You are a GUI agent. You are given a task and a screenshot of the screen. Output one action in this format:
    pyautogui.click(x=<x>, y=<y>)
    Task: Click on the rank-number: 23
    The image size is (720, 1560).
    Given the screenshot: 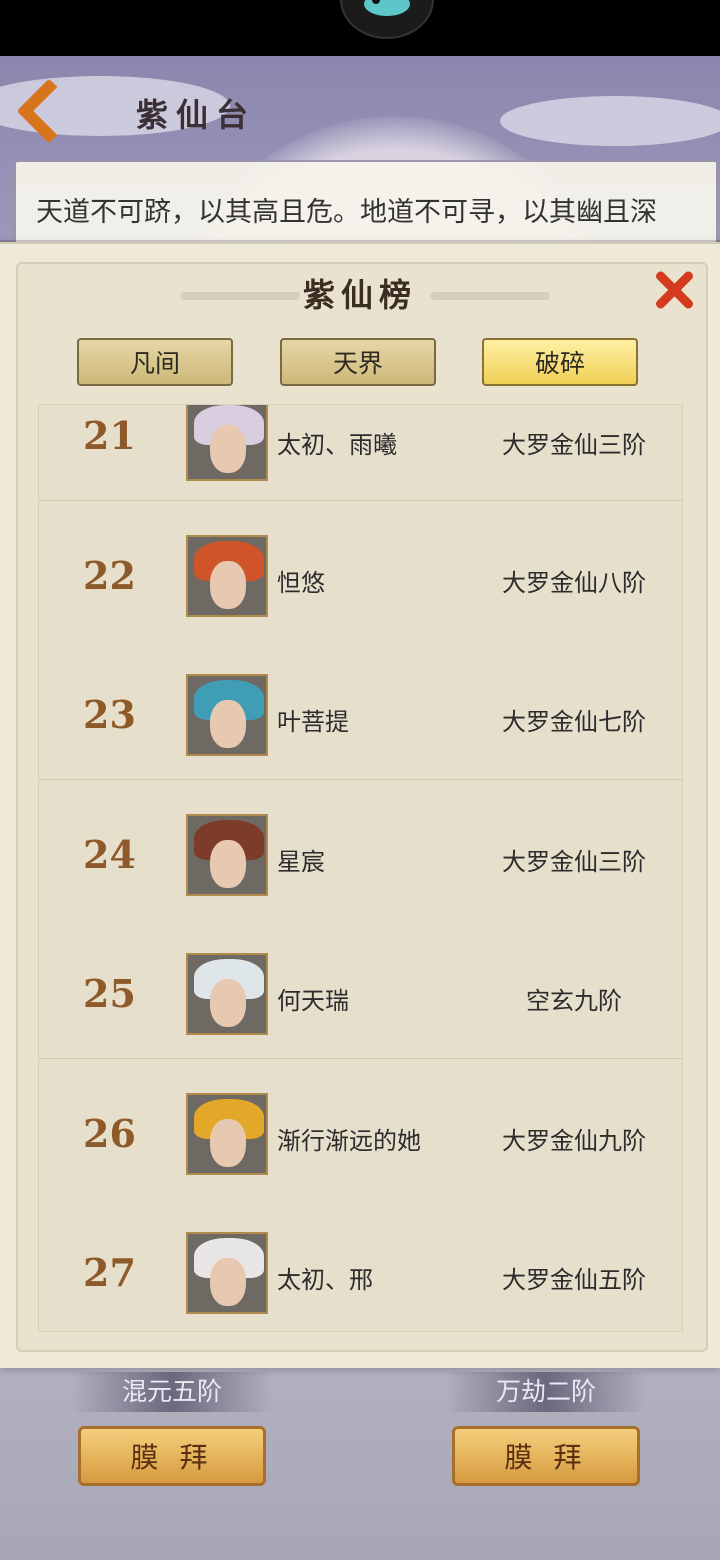 What is the action you would take?
    pyautogui.click(x=109, y=714)
    